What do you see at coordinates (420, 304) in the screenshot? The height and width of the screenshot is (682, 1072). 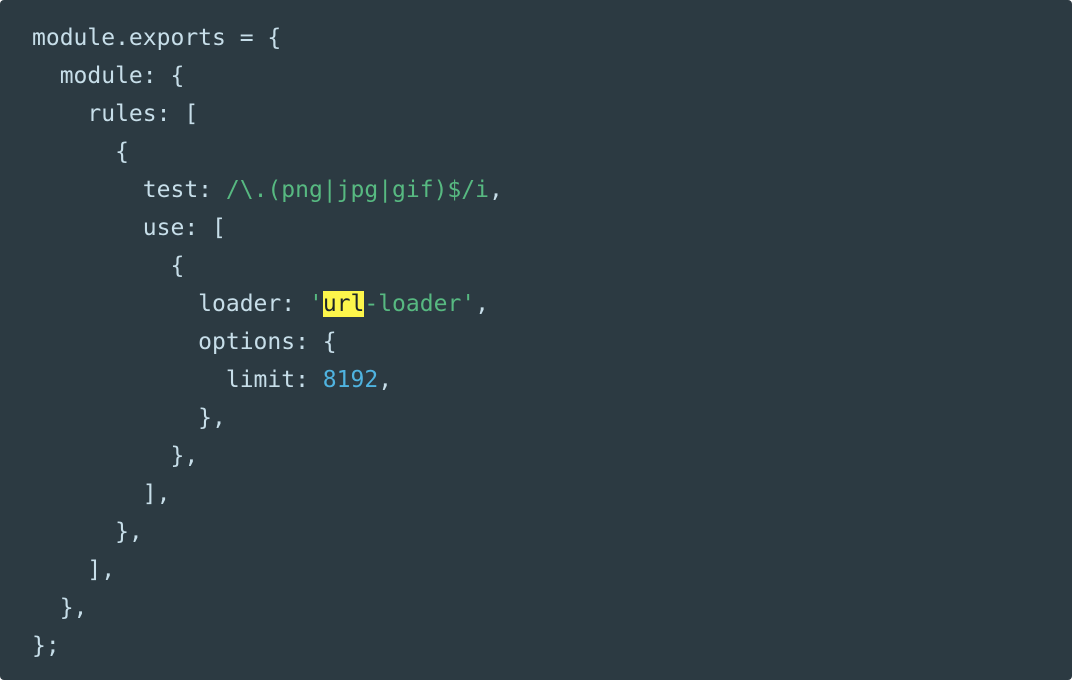 I see `string-literal-rest: -loader'` at bounding box center [420, 304].